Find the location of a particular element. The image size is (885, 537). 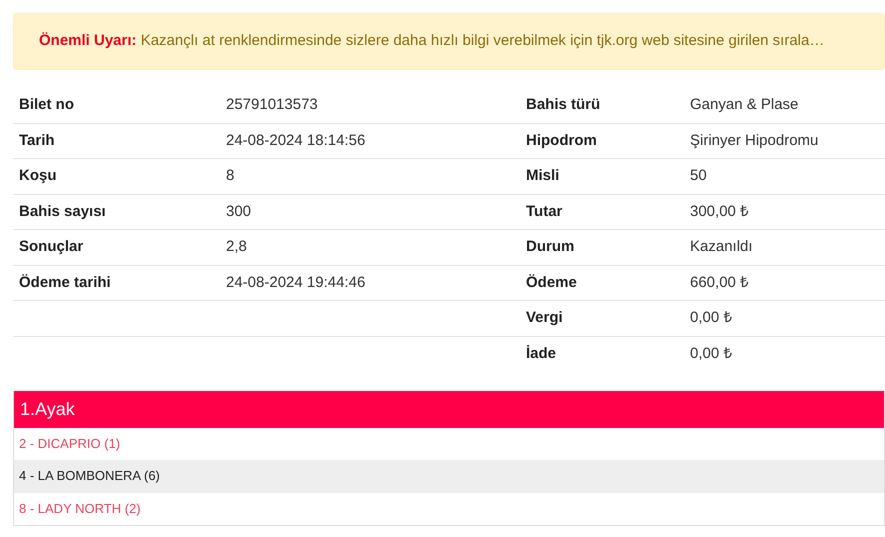

field-value: 25791013573 is located at coordinates (272, 104).